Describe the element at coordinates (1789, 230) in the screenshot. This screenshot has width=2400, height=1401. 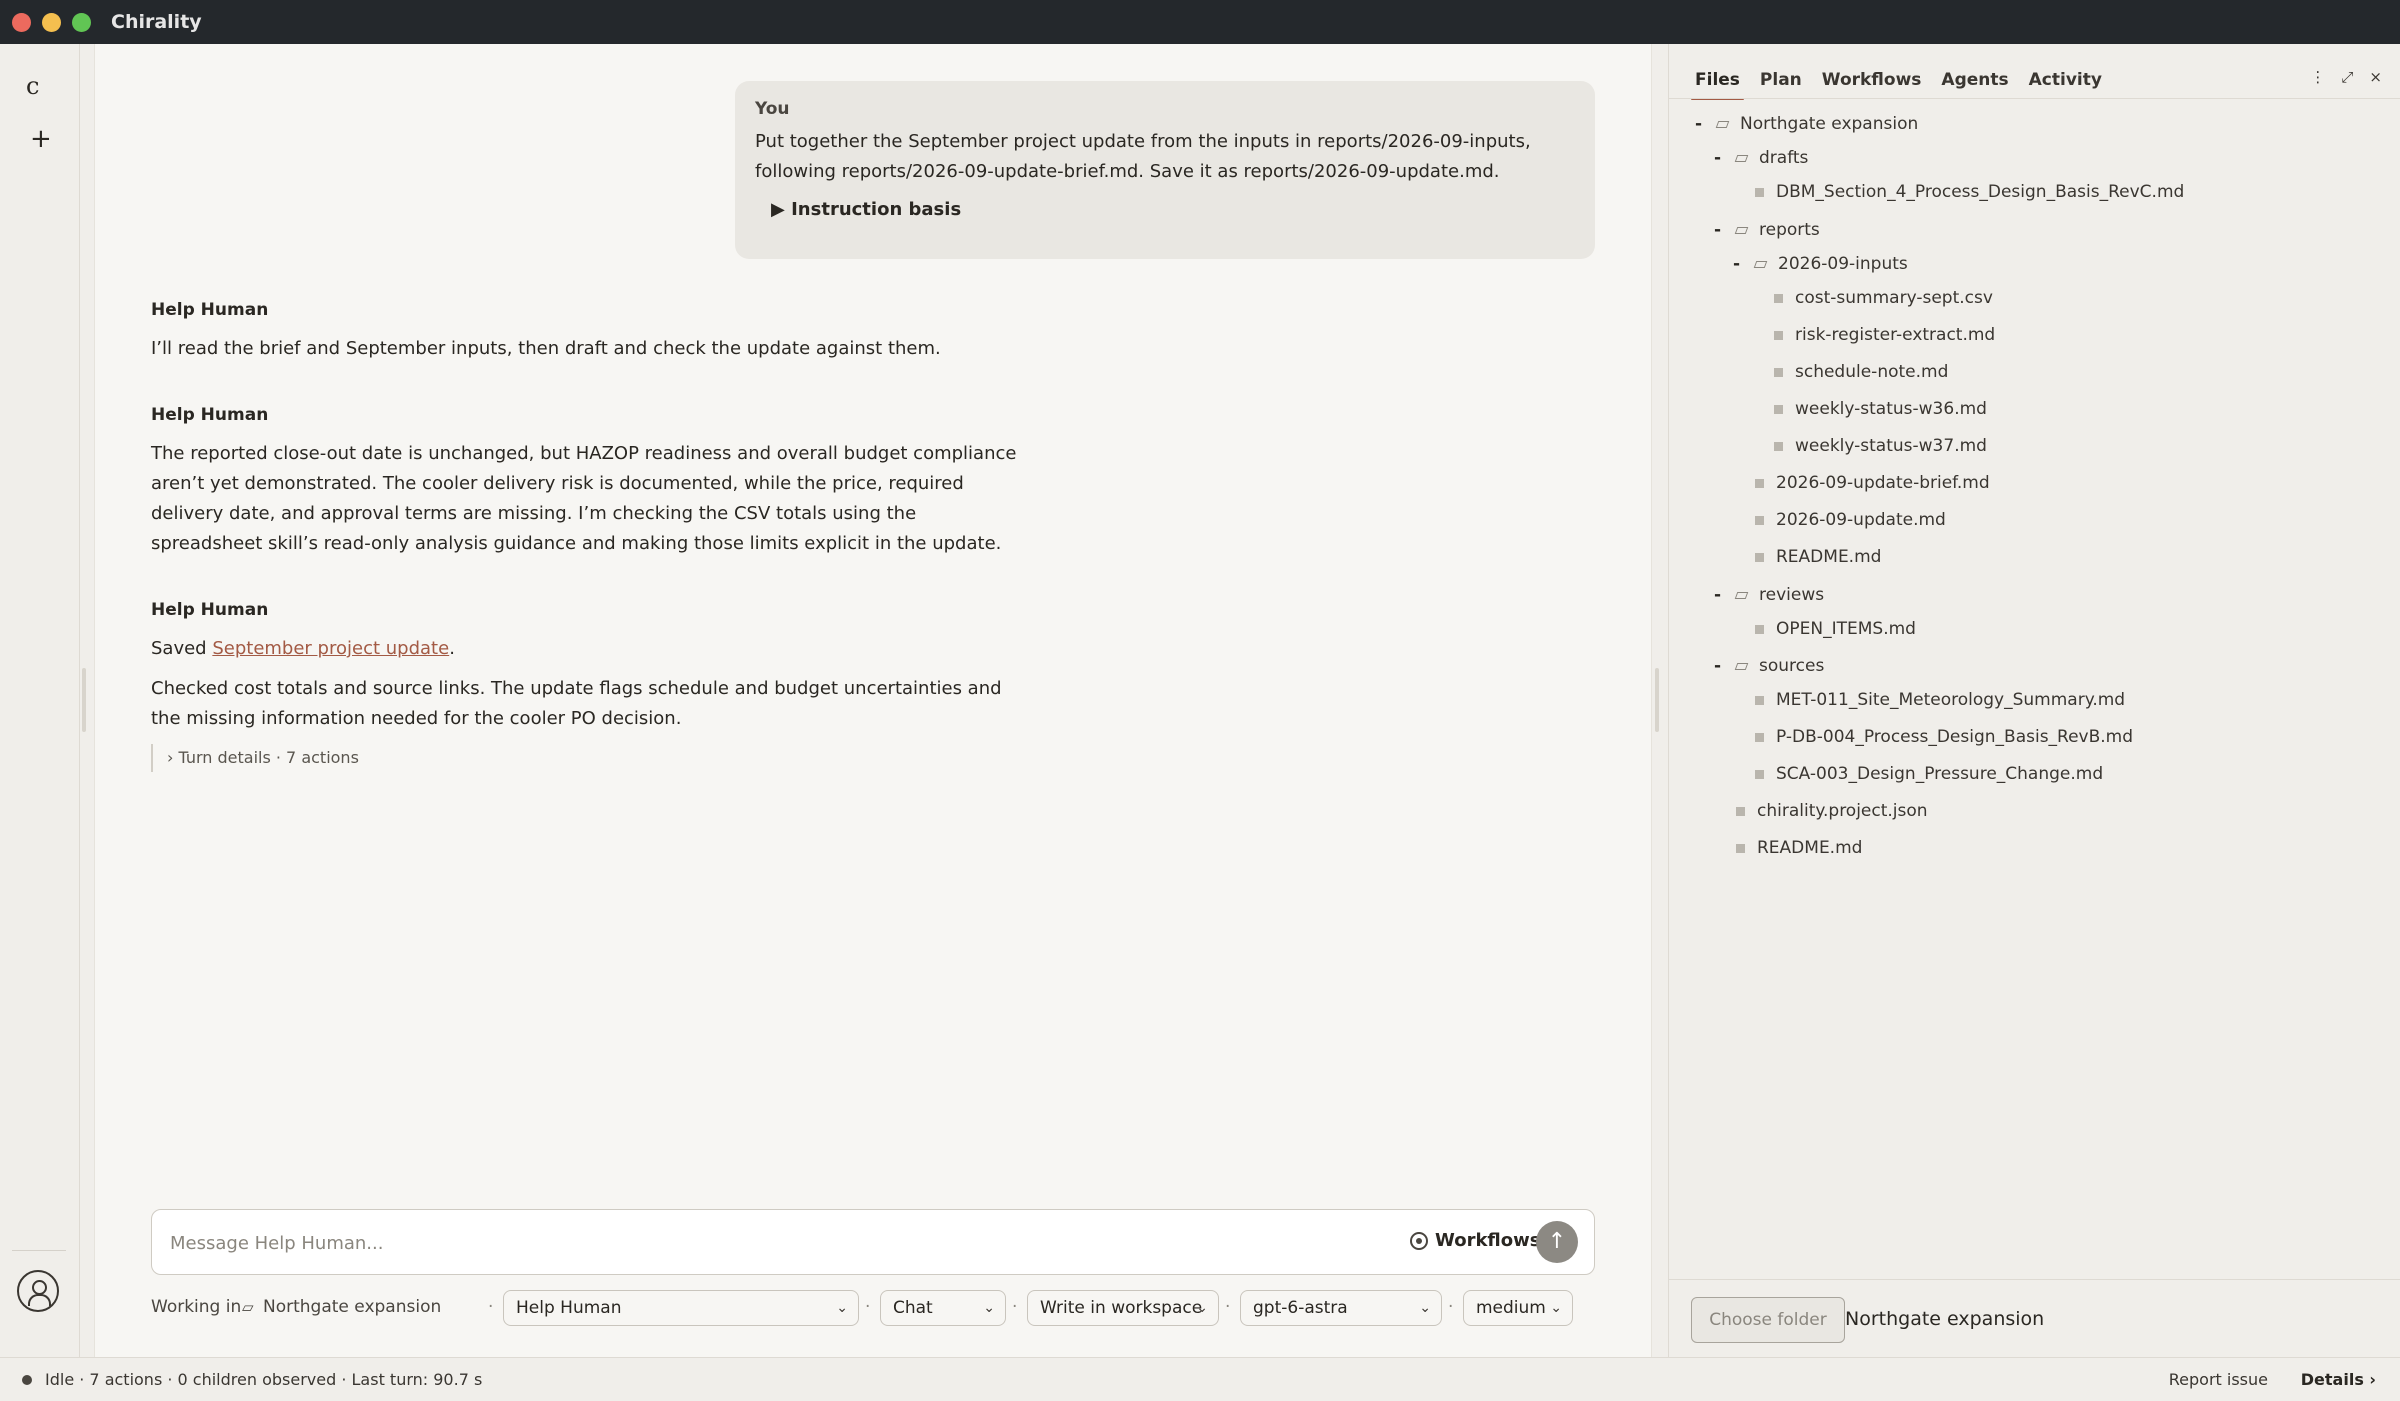
I see `tree-item-label: reports` at that location.